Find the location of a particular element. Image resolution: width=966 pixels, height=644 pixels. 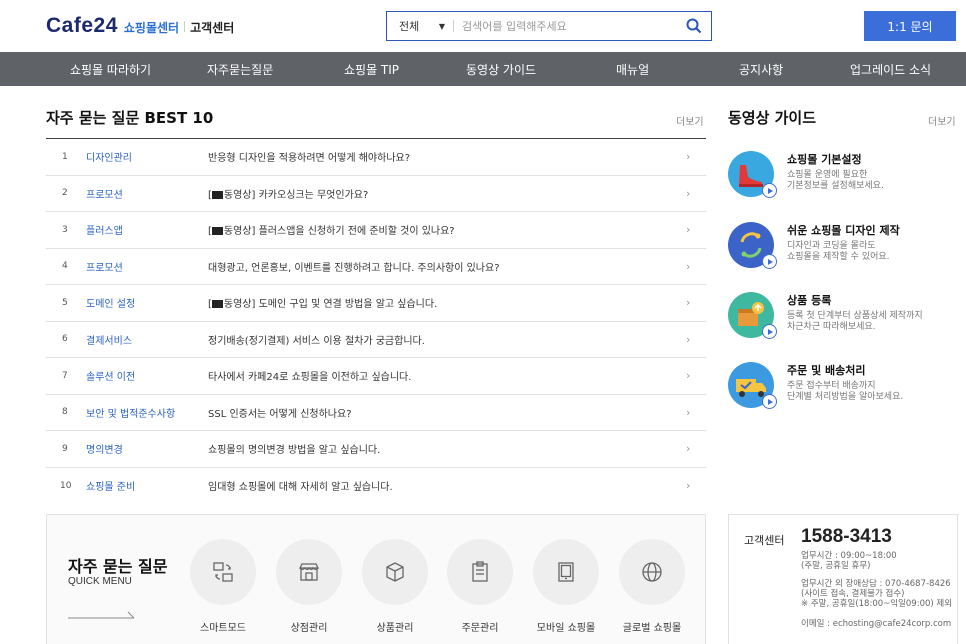

globe-icon is located at coordinates (652, 572).